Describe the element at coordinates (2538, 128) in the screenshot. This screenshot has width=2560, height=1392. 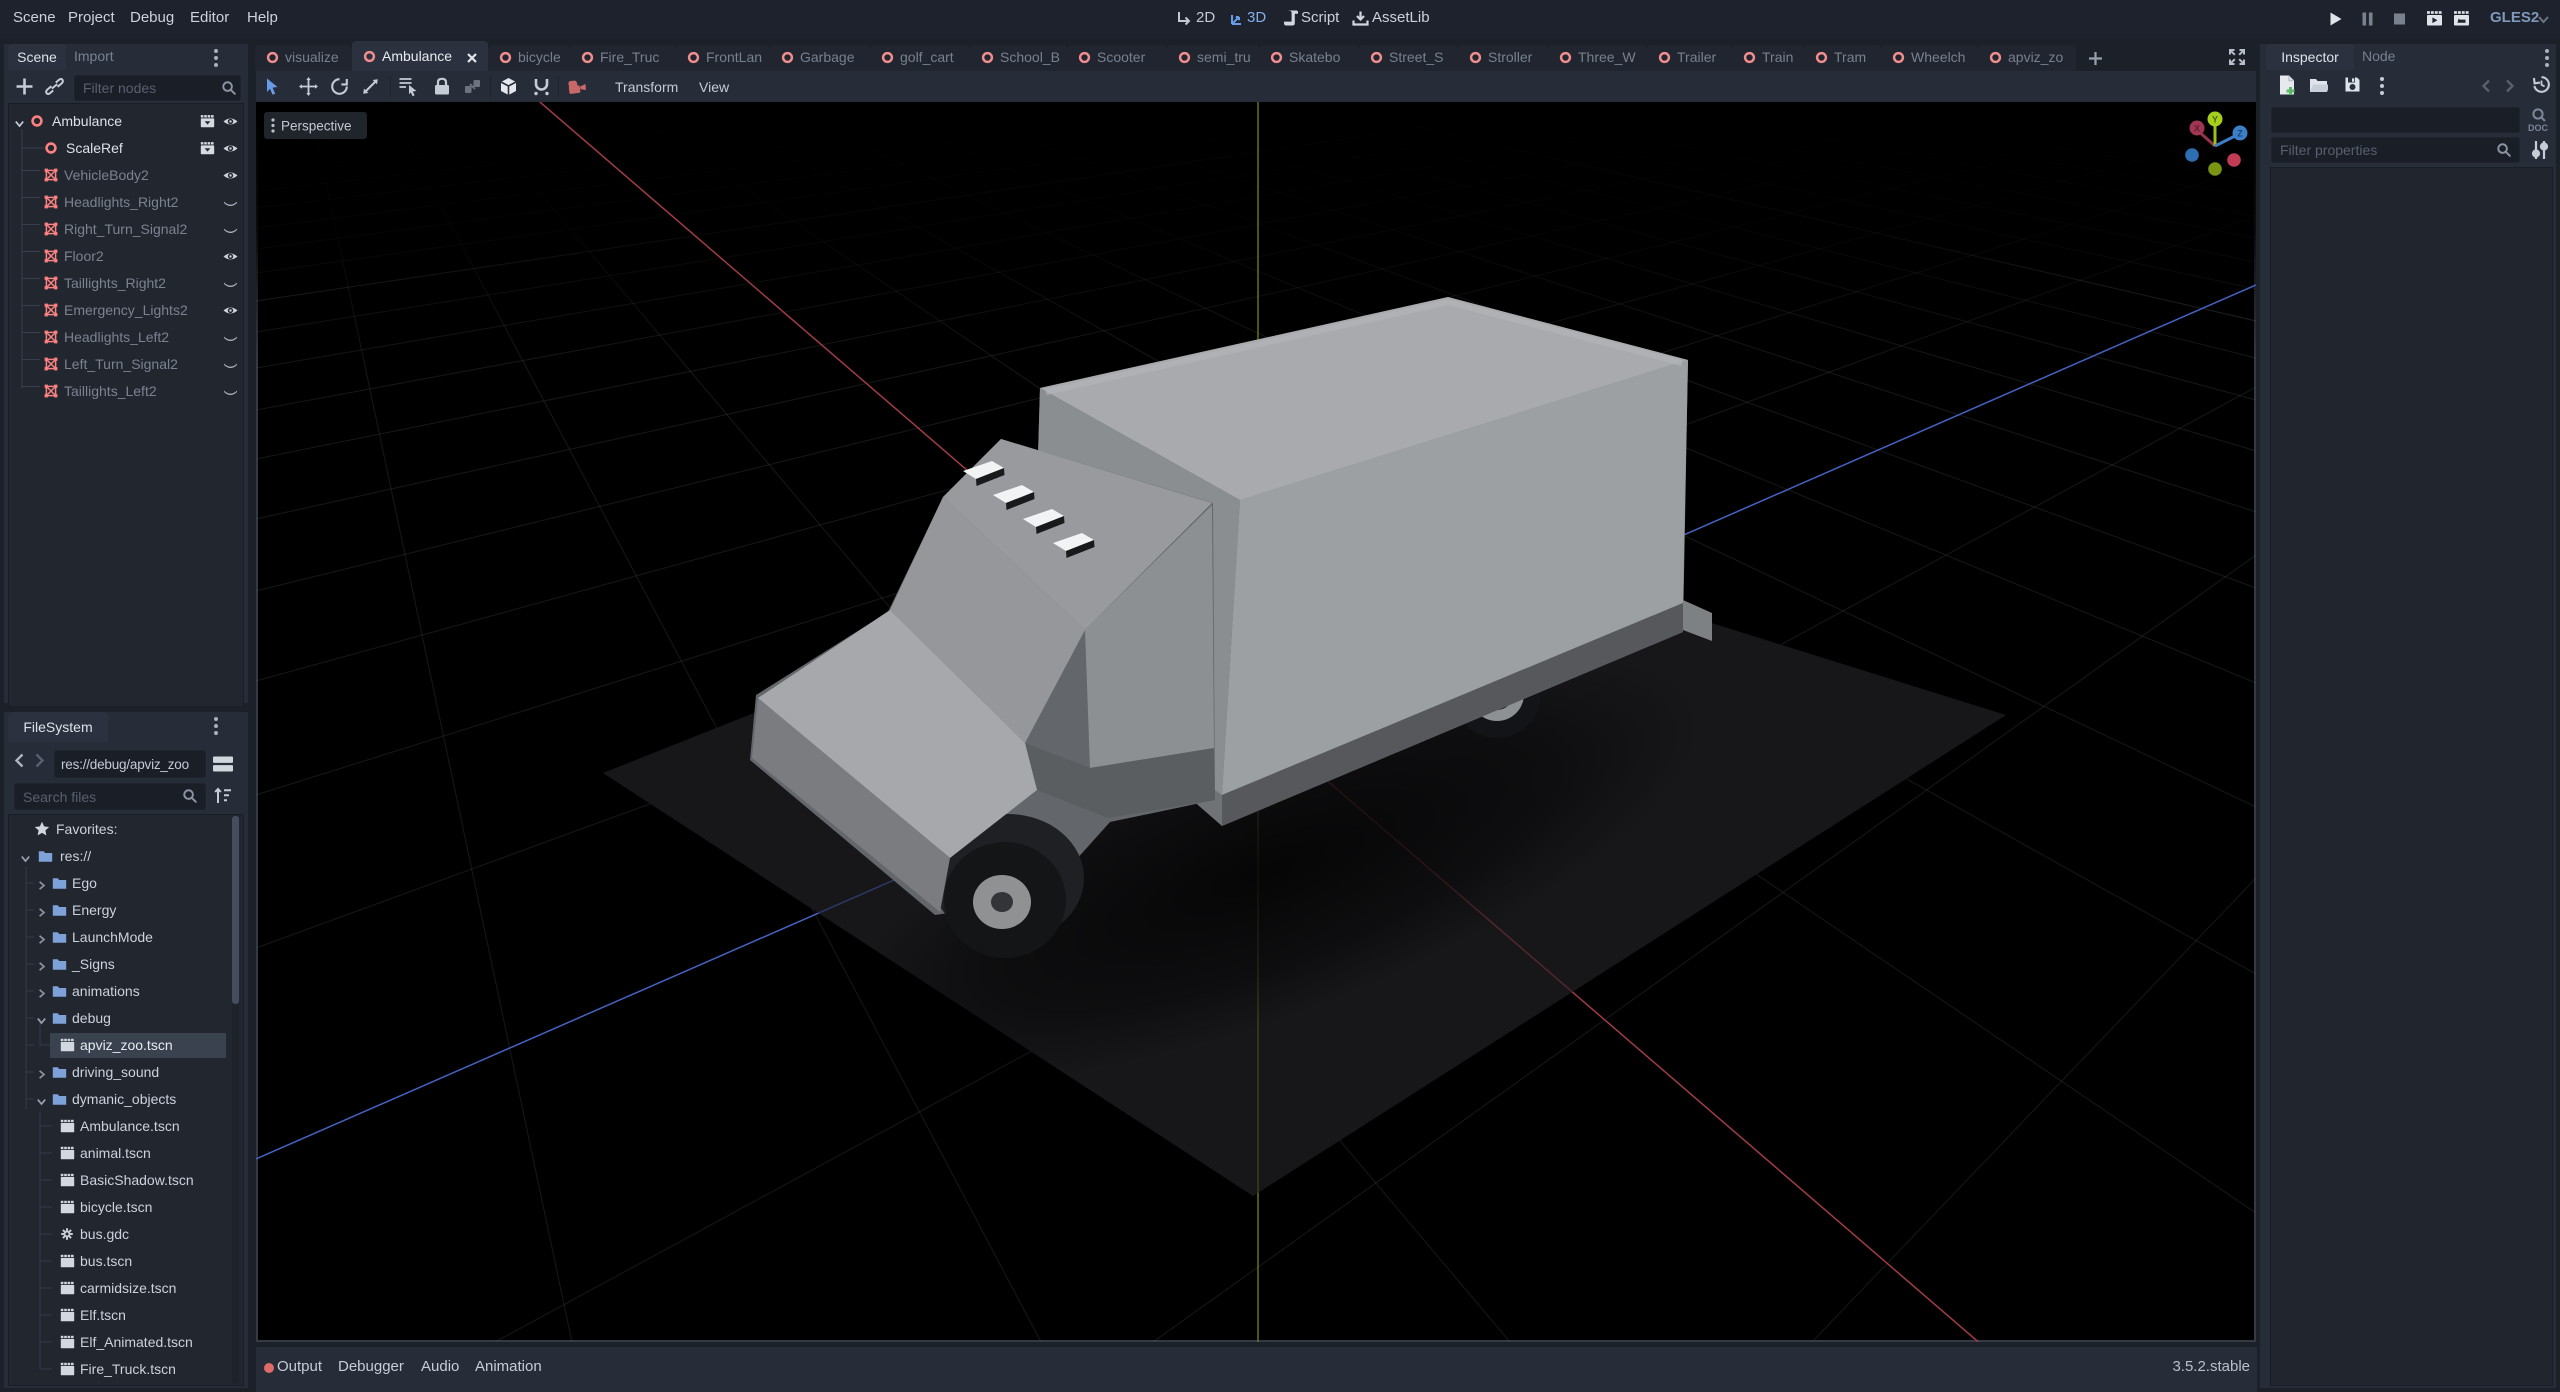
I see `svg-text: DOC` at that location.